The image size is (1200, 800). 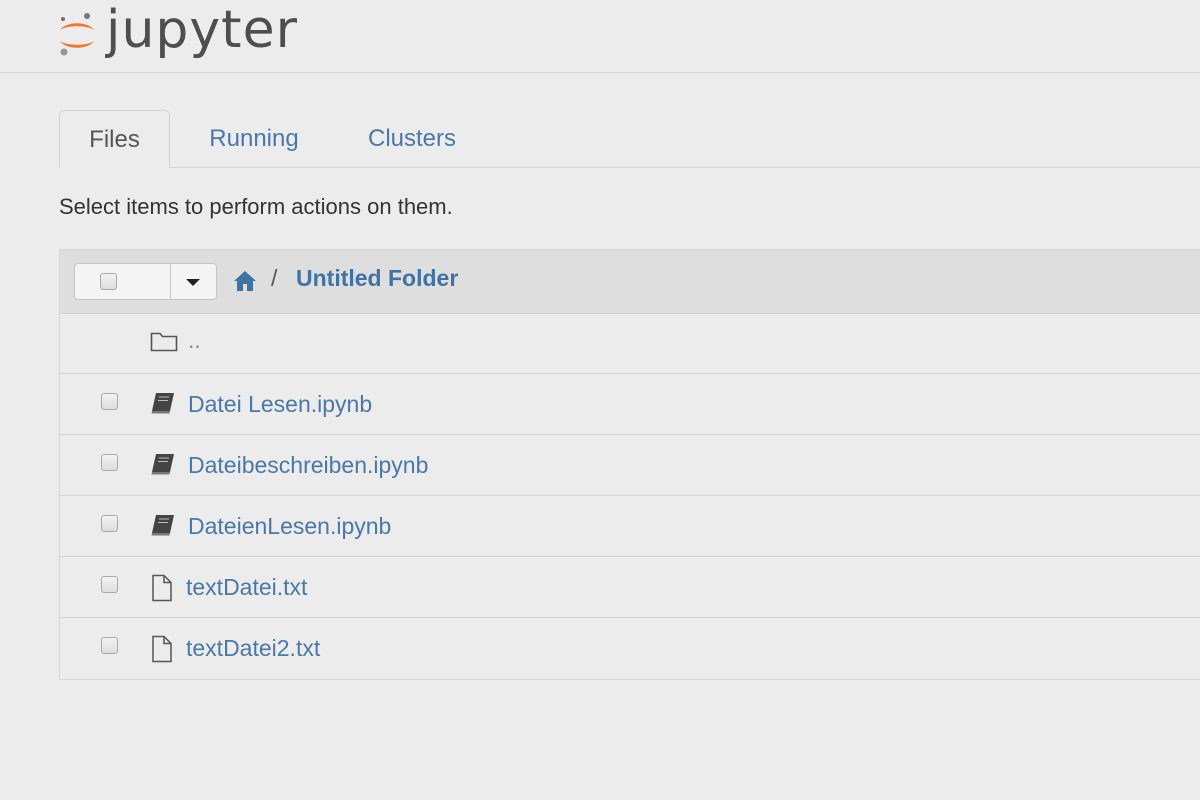 What do you see at coordinates (245, 281) in the screenshot?
I see `home-icon` at bounding box center [245, 281].